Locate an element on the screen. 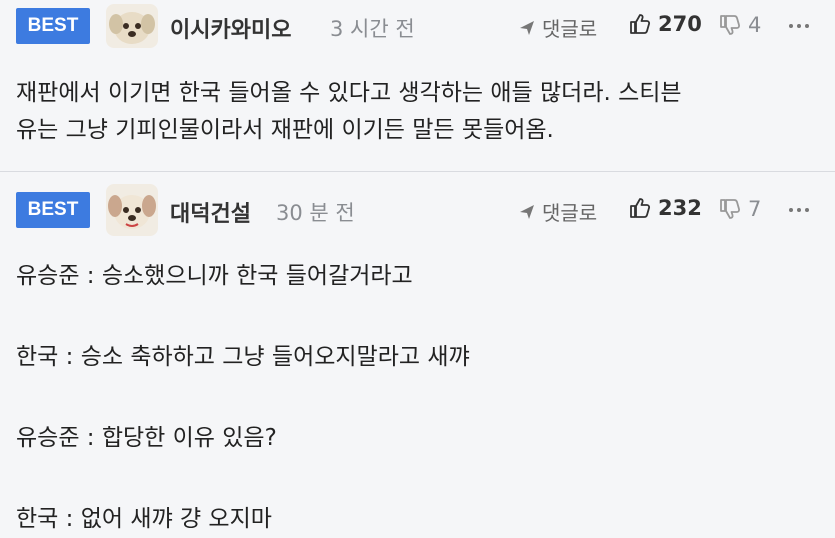  comment-line: 유승준 : 합당한 이유 있음? is located at coordinates (146, 438).